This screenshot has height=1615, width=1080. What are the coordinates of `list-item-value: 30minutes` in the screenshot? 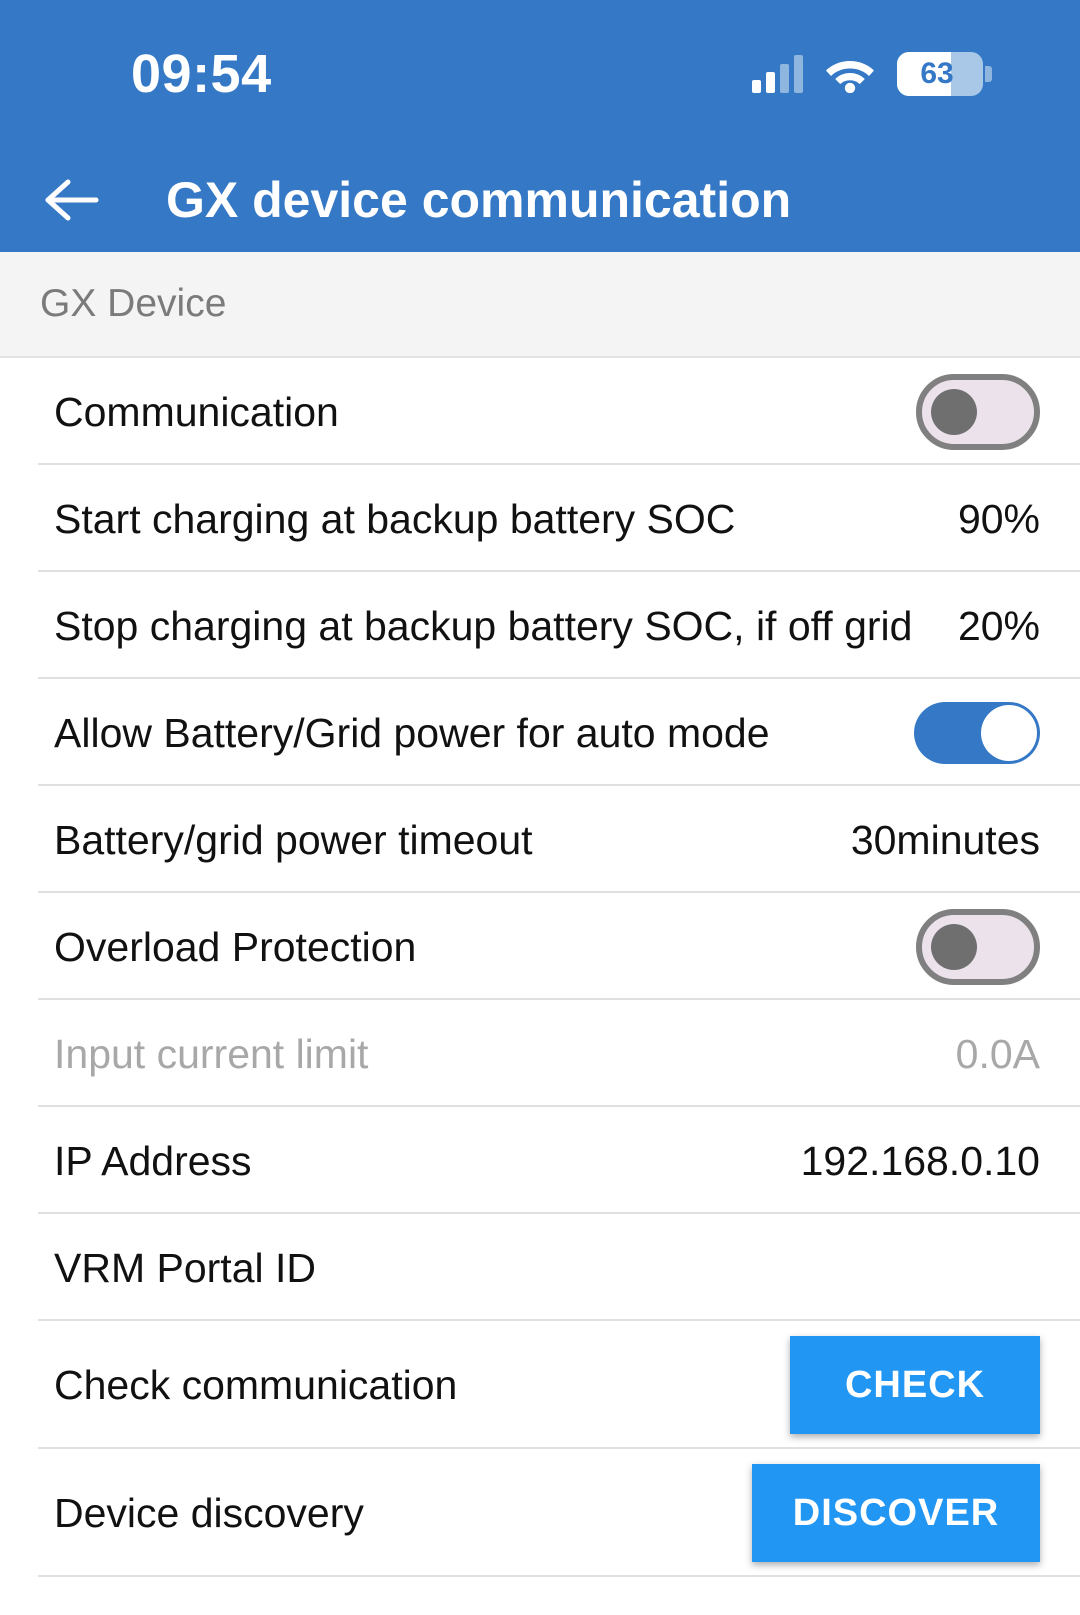 It's located at (945, 839).